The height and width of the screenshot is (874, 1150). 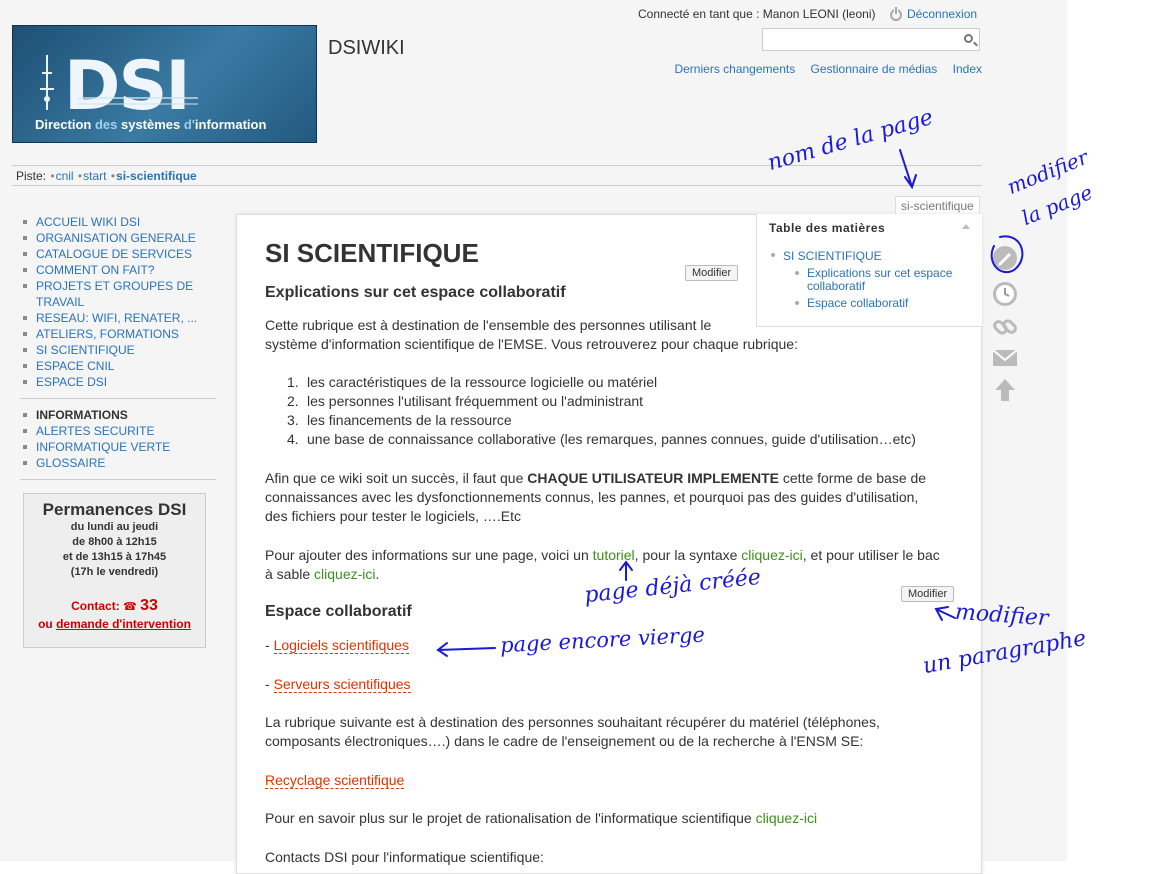 I want to click on request-line: ou demande d'intervention, so click(x=114, y=624).